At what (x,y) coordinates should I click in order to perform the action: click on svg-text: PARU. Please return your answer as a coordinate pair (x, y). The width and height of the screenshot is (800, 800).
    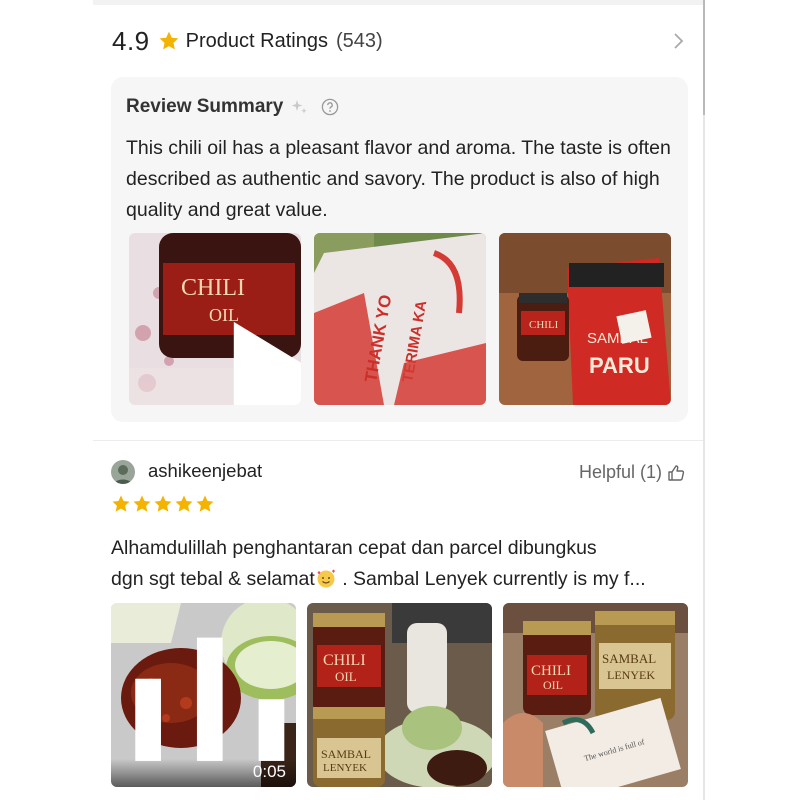
    Looking at the image, I should click on (619, 365).